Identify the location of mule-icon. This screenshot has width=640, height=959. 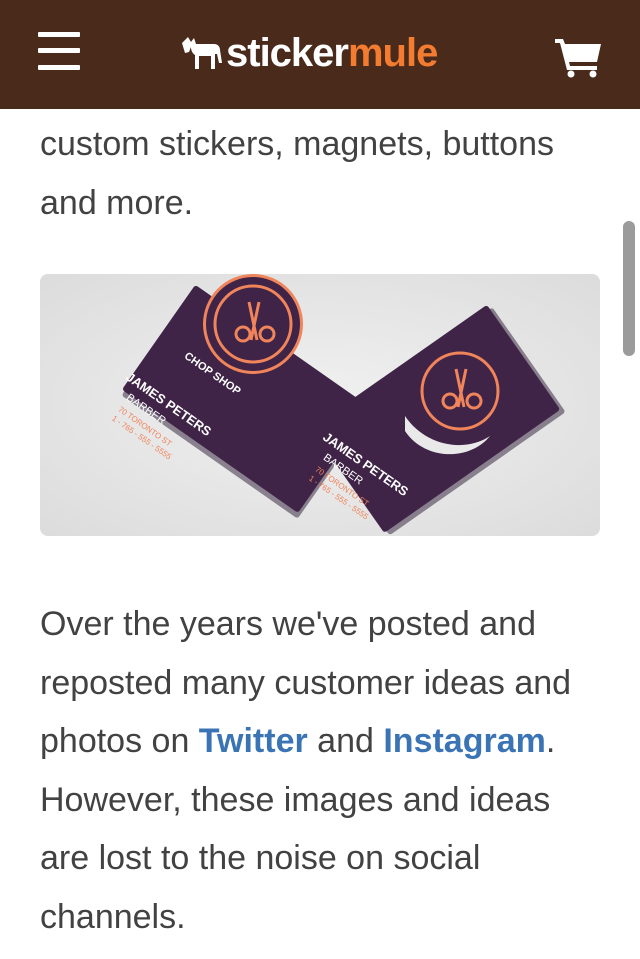
(202, 53).